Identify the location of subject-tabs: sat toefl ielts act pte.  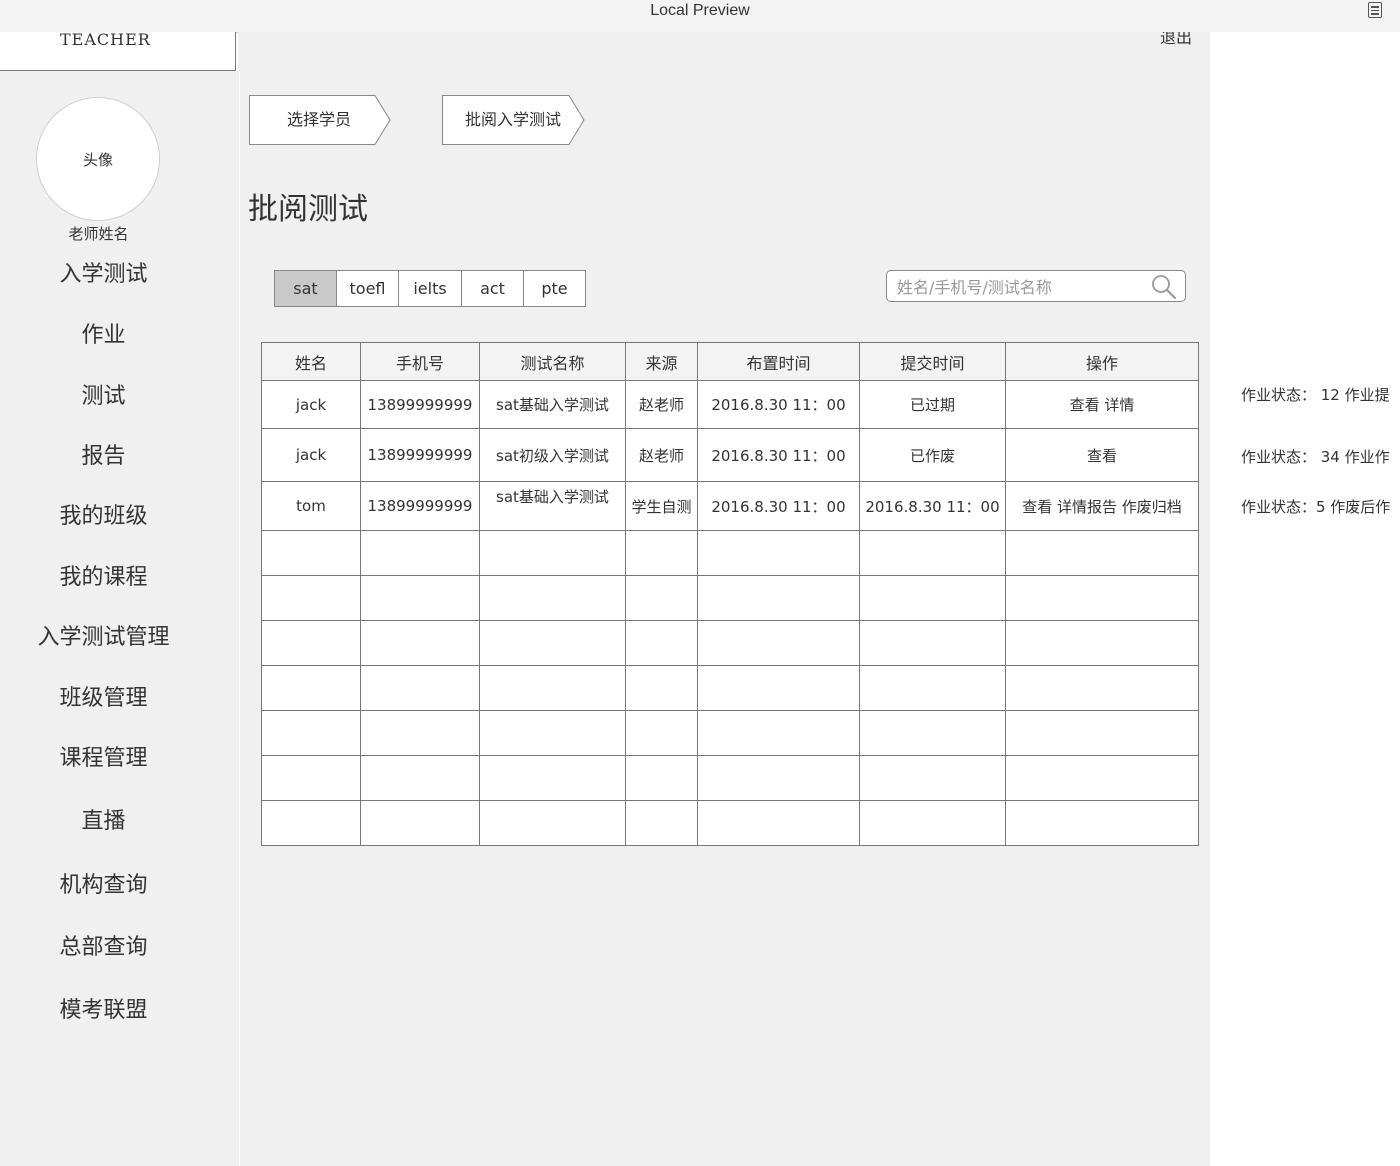
(430, 288).